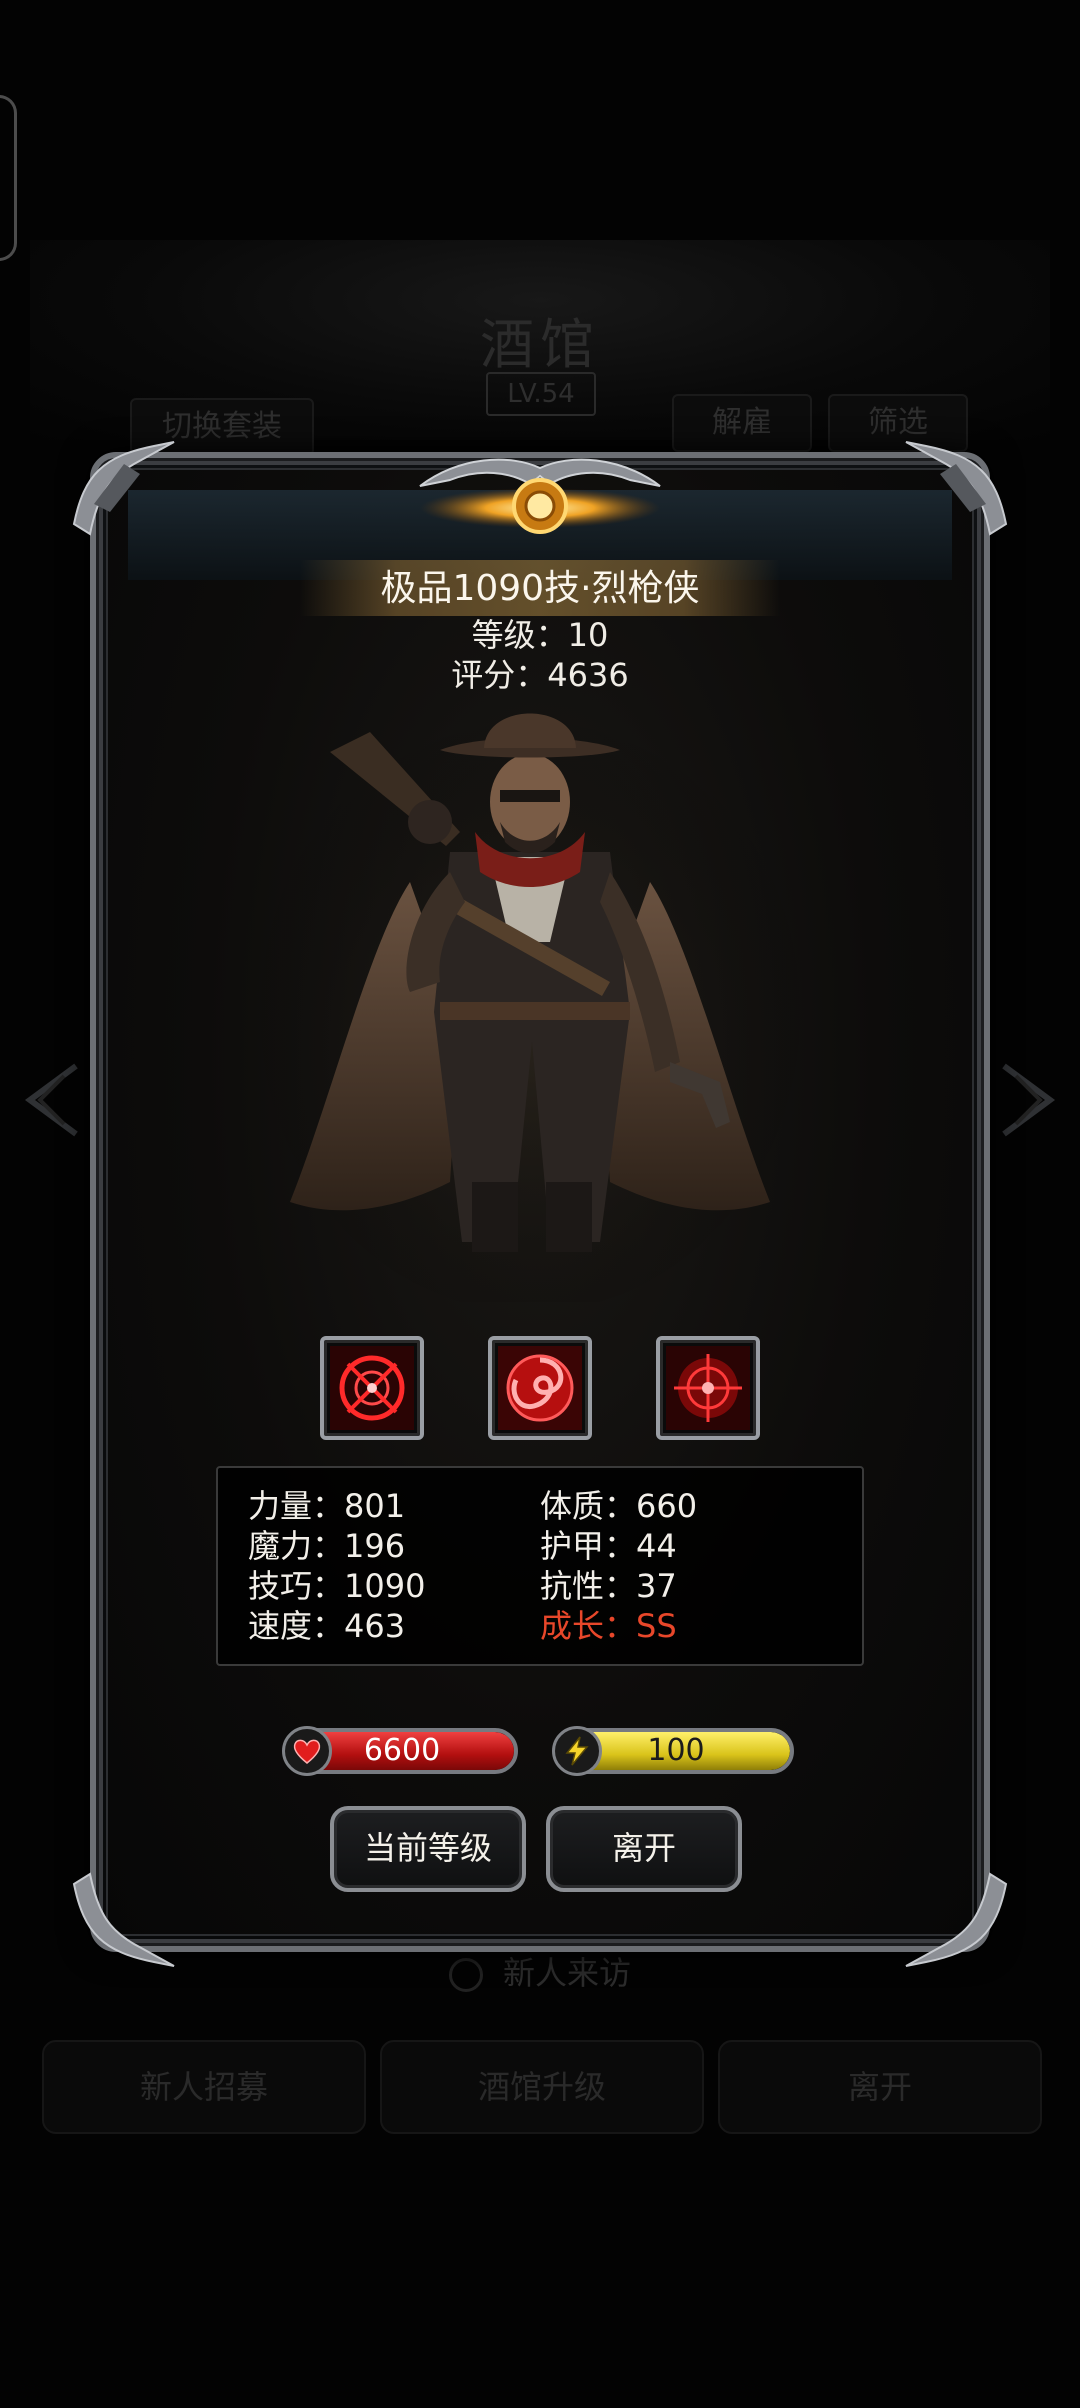  What do you see at coordinates (327, 1546) in the screenshot?
I see `stat-magic: 魔力：196` at bounding box center [327, 1546].